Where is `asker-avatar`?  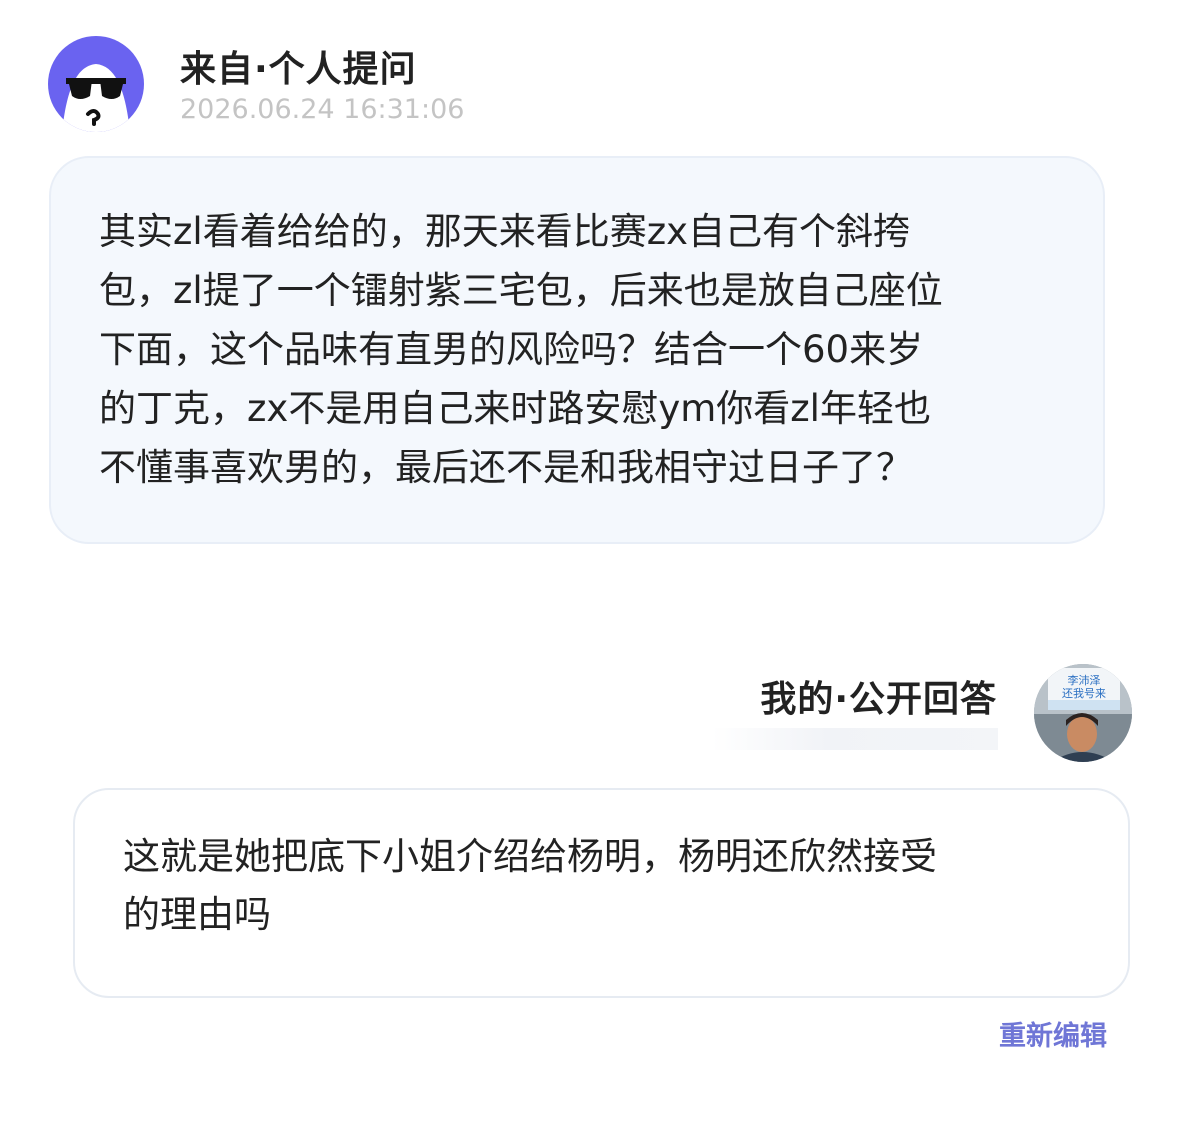
asker-avatar is located at coordinates (96, 84).